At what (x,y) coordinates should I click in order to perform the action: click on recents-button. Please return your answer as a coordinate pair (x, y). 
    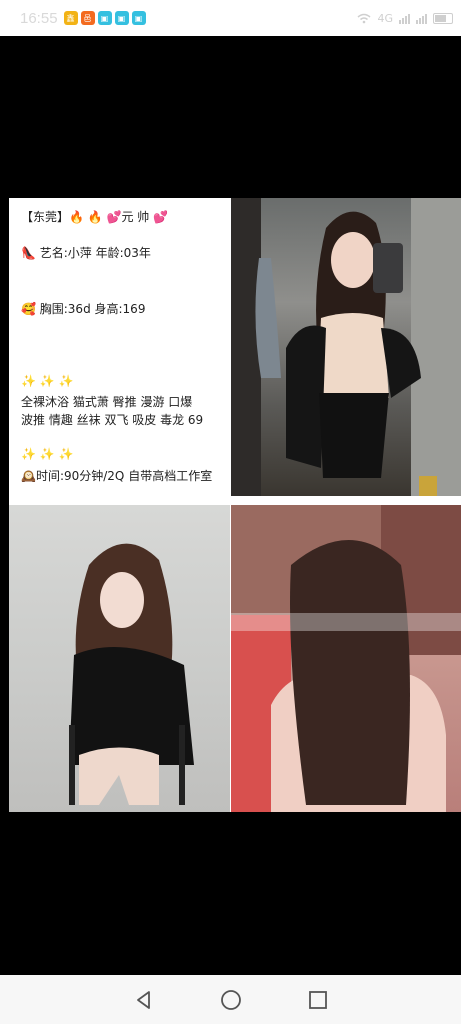
    Looking at the image, I should click on (318, 1000).